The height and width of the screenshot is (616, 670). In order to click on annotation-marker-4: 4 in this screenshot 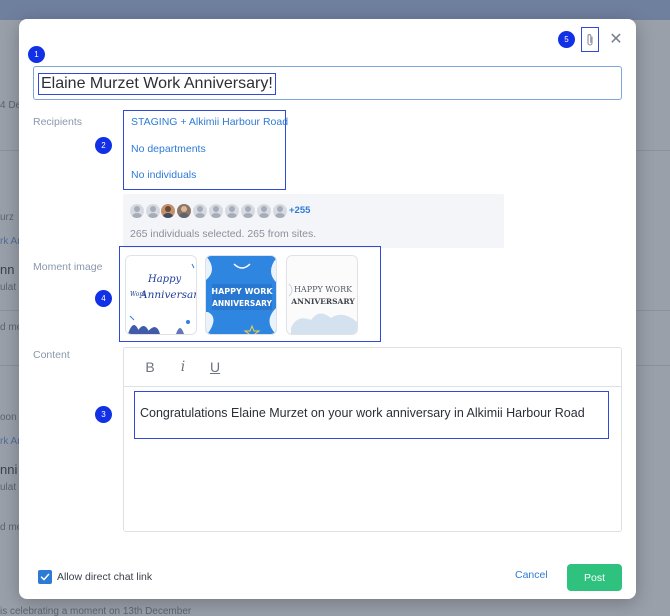, I will do `click(103, 298)`.